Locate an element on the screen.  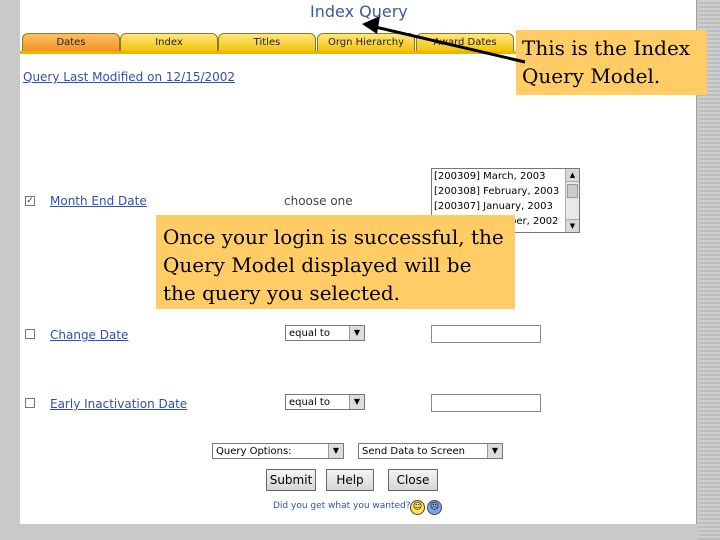
arrow-line is located at coordinates (448, 44).